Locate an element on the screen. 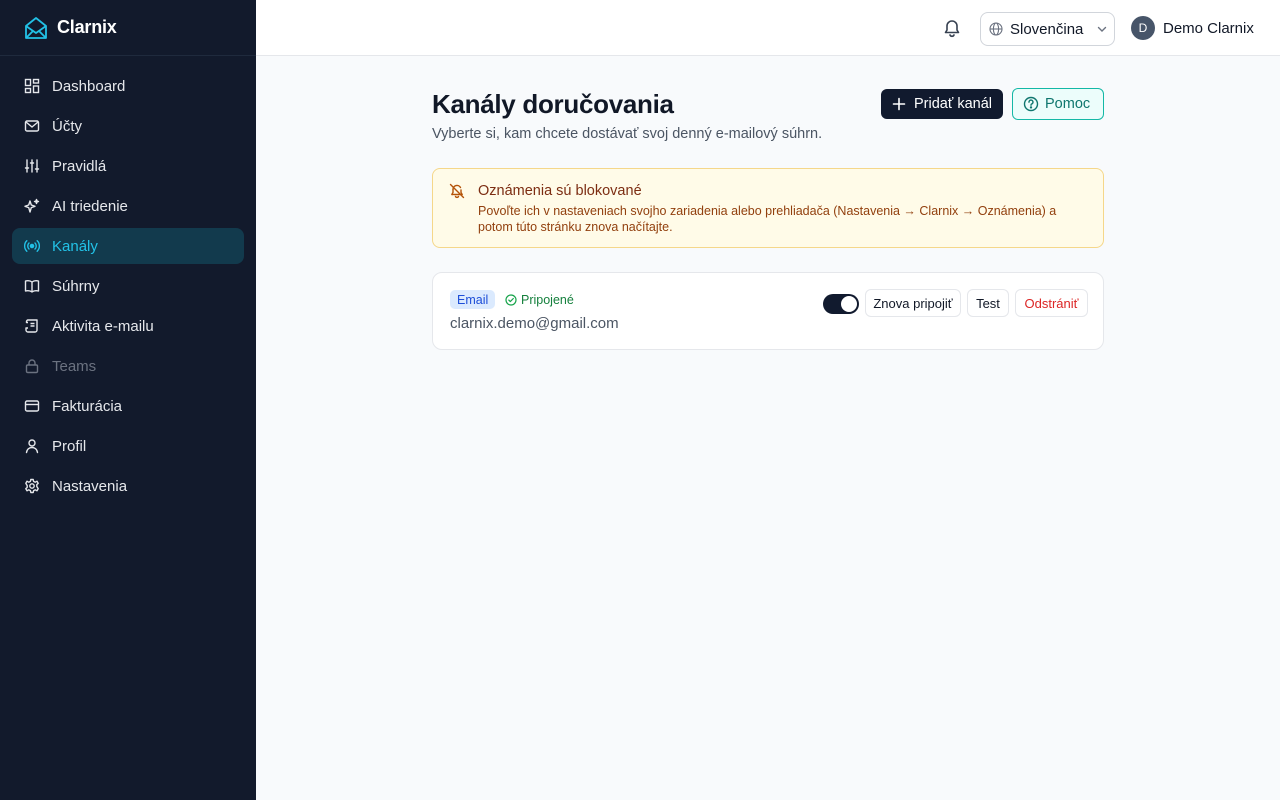 This screenshot has height=800, width=1280. sidebar-item-label: Účty is located at coordinates (67, 126).